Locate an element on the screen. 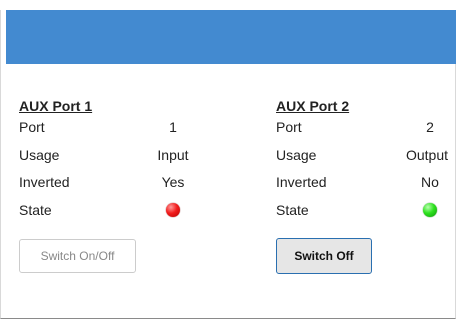  usage-value: Input is located at coordinates (173, 154).